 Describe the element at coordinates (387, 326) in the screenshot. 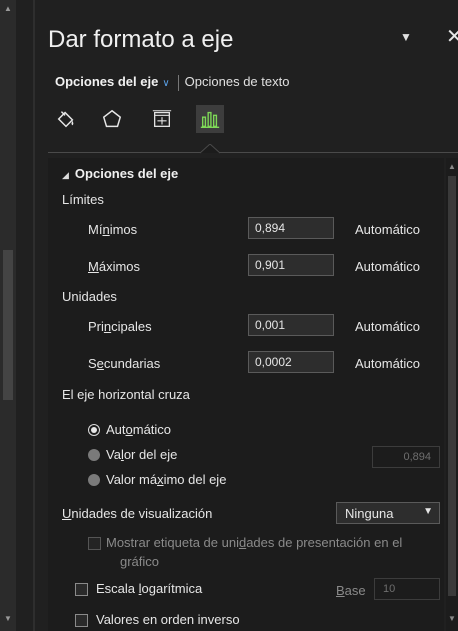

I see `major-unit-auto-button: Automático` at that location.